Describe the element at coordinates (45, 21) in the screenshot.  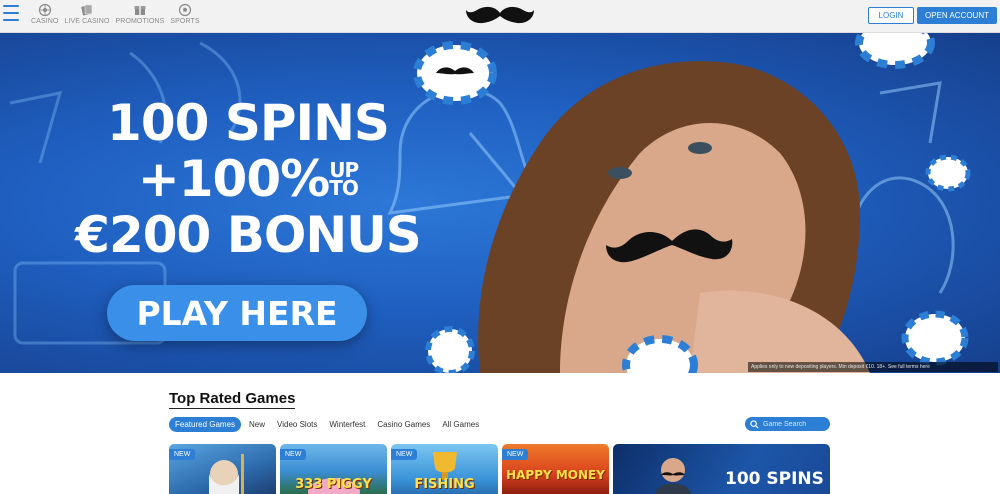
I see `nav-label: CASINO` at that location.